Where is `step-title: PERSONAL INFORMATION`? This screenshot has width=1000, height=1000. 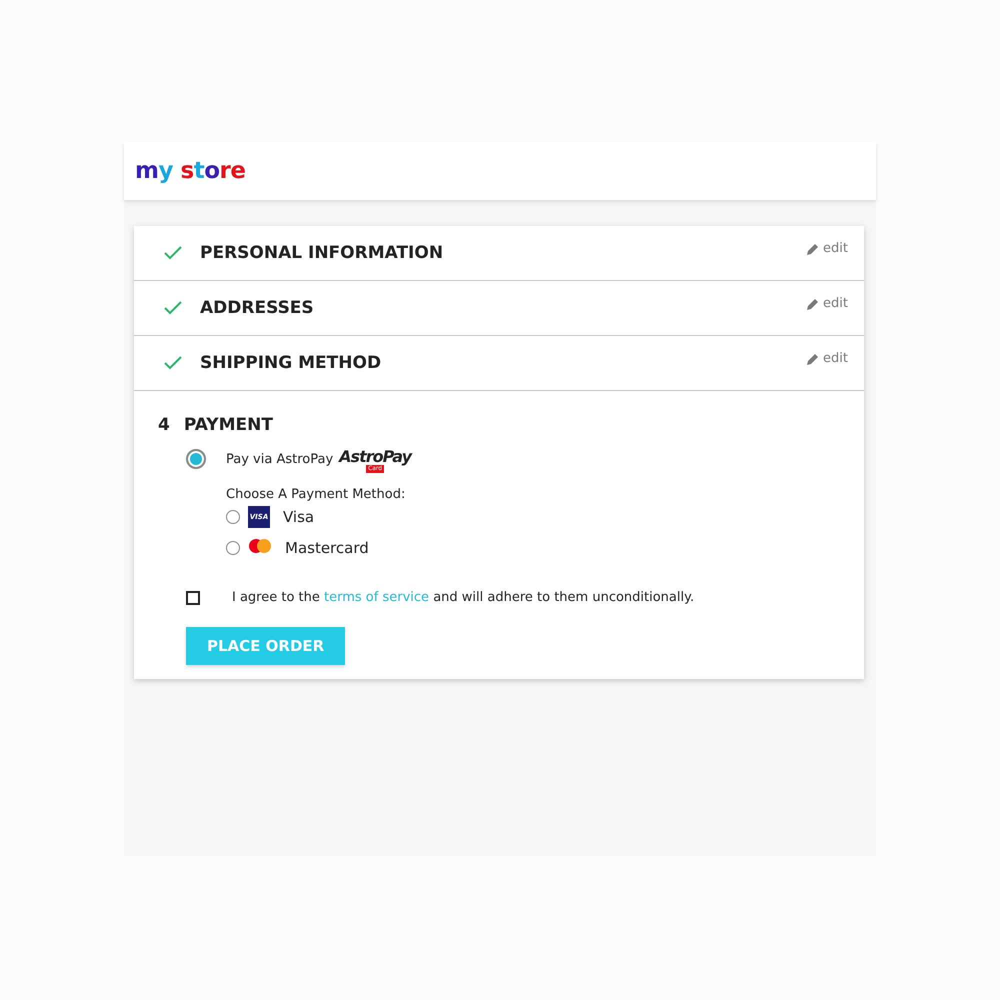 step-title: PERSONAL INFORMATION is located at coordinates (322, 253).